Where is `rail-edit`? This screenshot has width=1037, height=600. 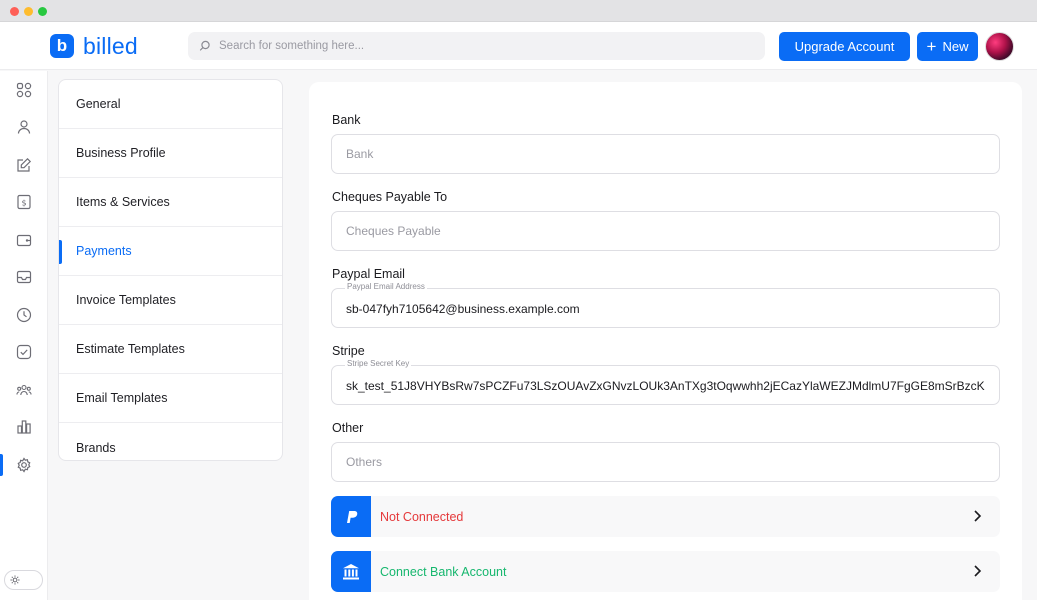 rail-edit is located at coordinates (24, 165).